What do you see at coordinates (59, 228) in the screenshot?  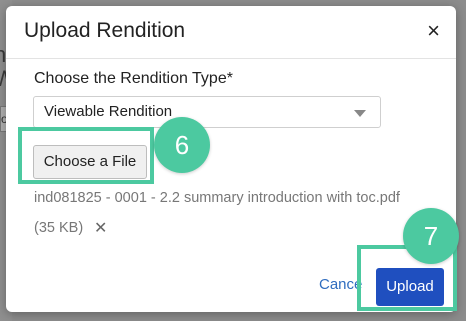 I see `selected-file-size: (35 KB)` at bounding box center [59, 228].